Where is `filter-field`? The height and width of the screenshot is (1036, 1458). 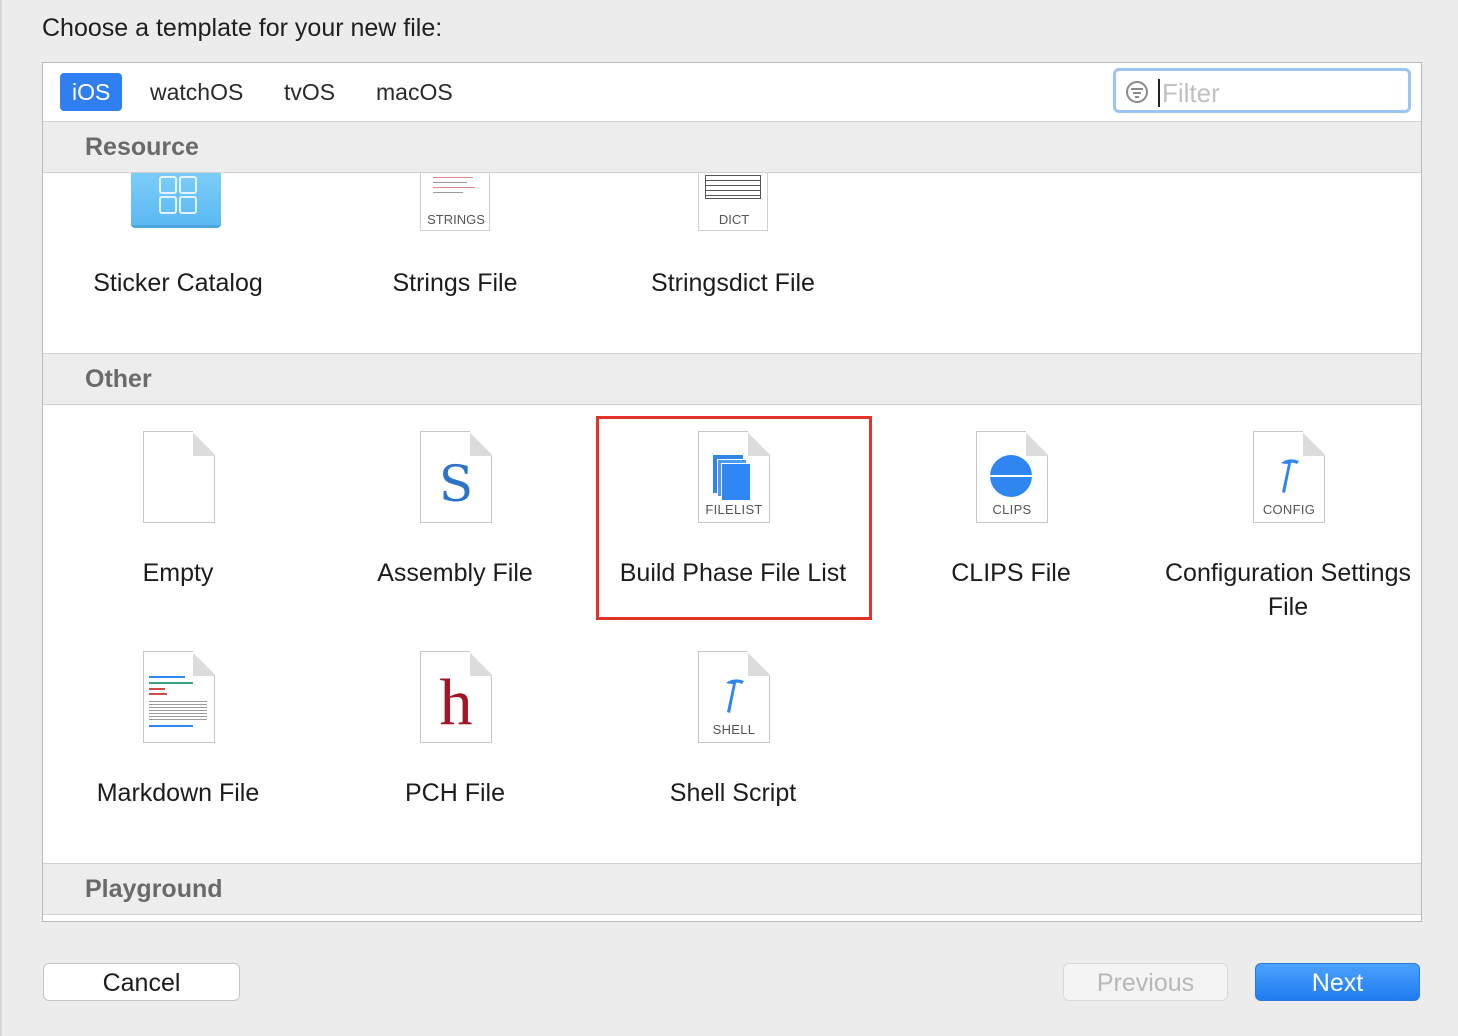 filter-field is located at coordinates (1262, 90).